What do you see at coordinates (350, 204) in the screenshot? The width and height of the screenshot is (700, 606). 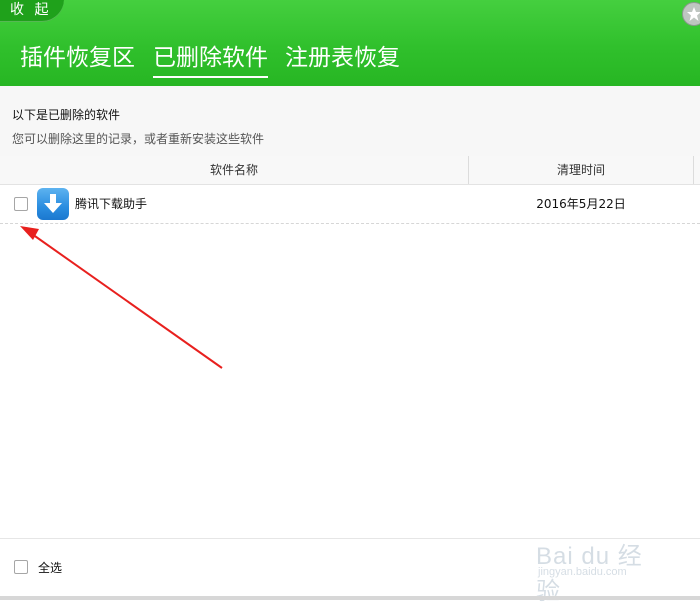 I see `table-row: 腾讯下载助手 2016年5月22日` at bounding box center [350, 204].